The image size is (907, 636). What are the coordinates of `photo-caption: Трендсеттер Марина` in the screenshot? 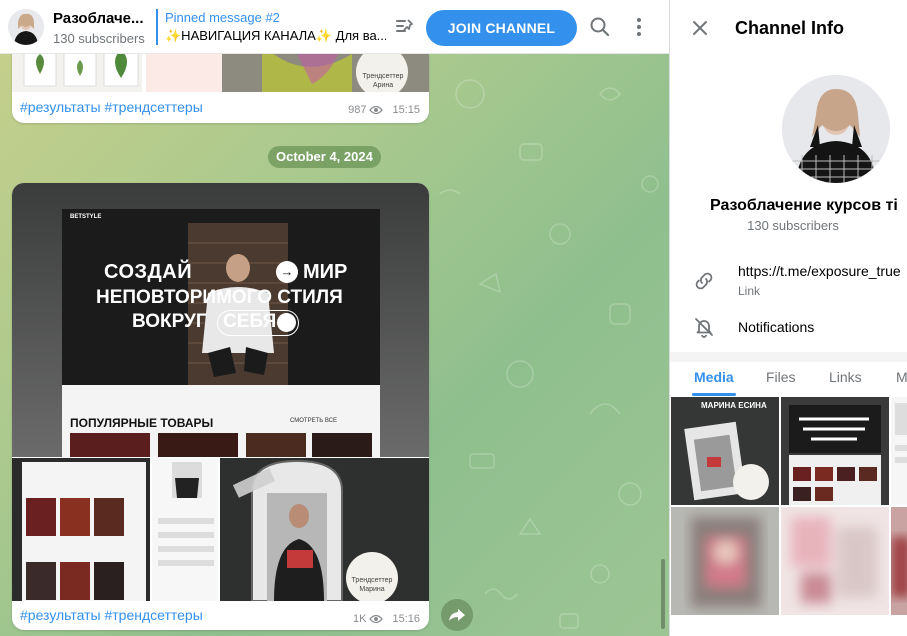 It's located at (372, 585).